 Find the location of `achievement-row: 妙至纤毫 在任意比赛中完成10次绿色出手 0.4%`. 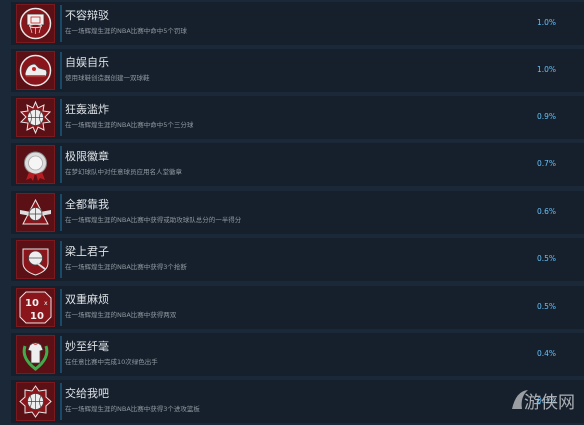

achievement-row: 妙至纤毫 在任意比赛中完成10次绿色出手 0.4% is located at coordinates (297, 354).